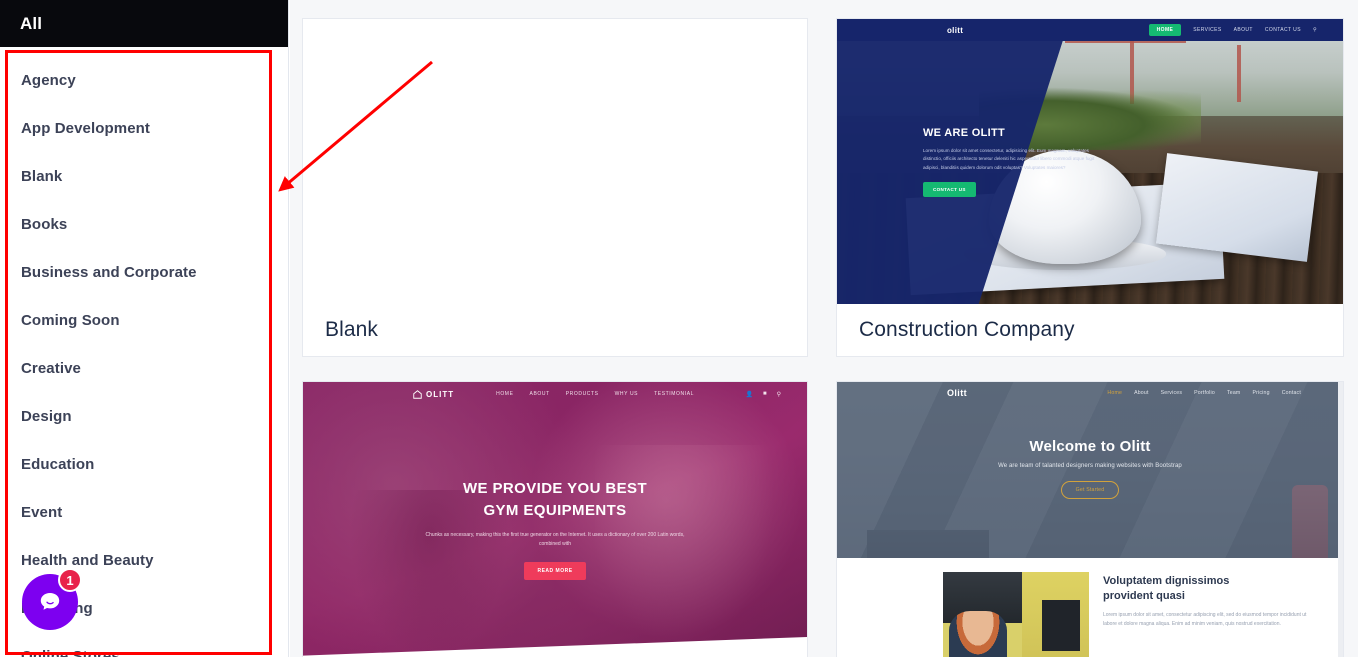 This screenshot has width=1358, height=657. What do you see at coordinates (555, 570) in the screenshot?
I see `hero-cta-button: READ MORE` at bounding box center [555, 570].